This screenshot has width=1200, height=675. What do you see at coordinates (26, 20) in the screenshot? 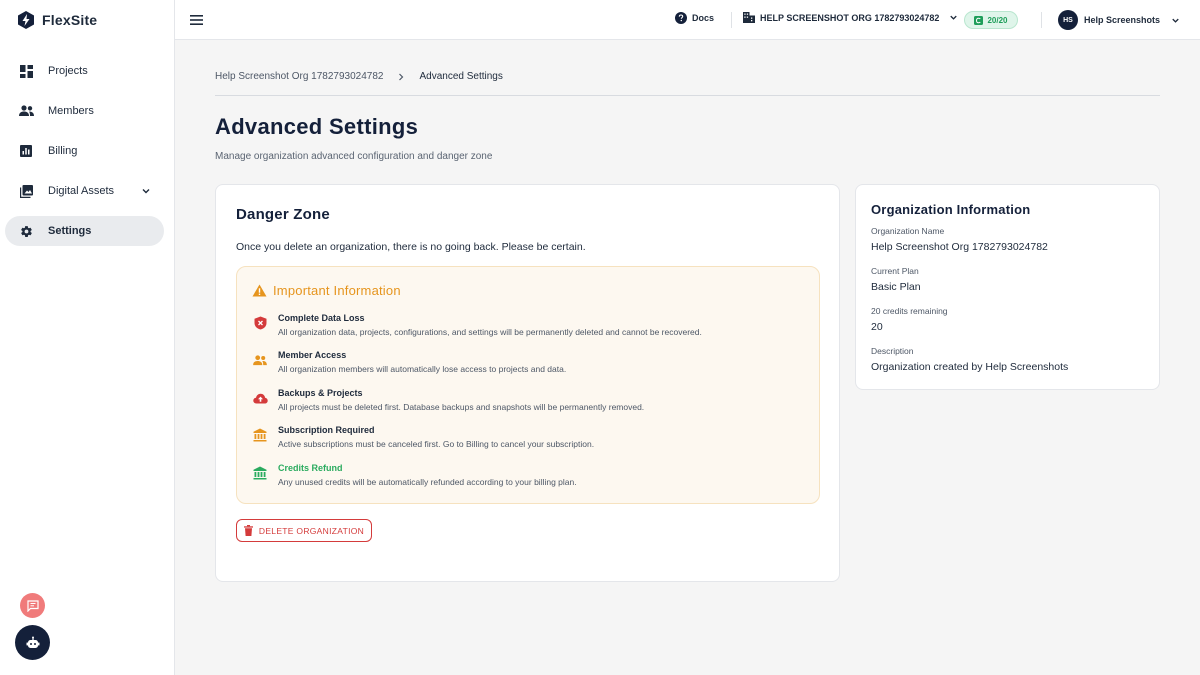
I see `flexsite-logo-icon` at bounding box center [26, 20].